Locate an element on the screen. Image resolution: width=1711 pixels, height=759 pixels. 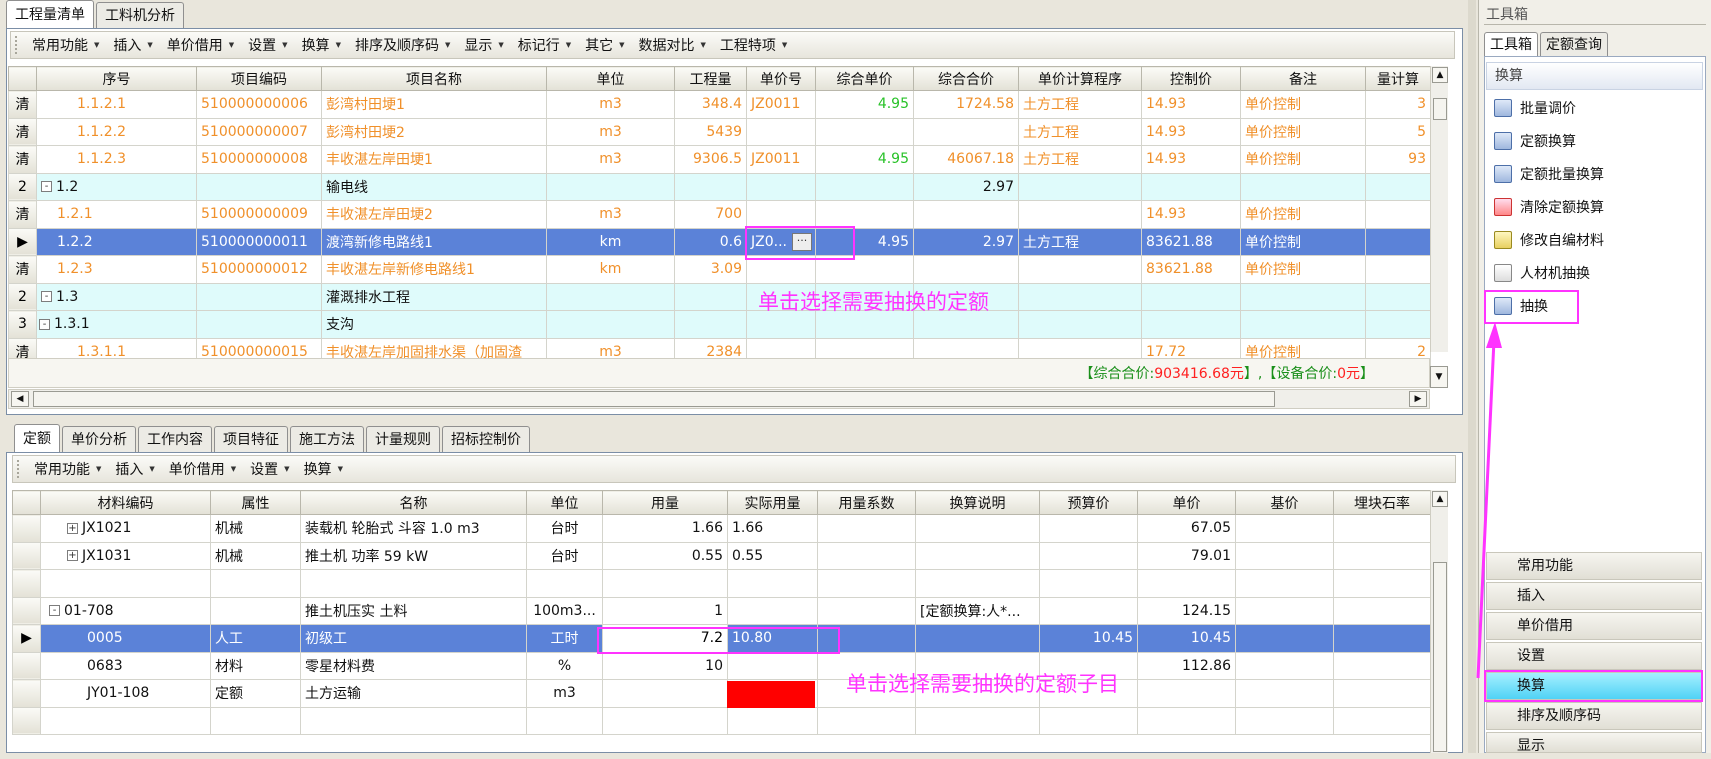
cell-up: 4.95 is located at coordinates (864, 104).